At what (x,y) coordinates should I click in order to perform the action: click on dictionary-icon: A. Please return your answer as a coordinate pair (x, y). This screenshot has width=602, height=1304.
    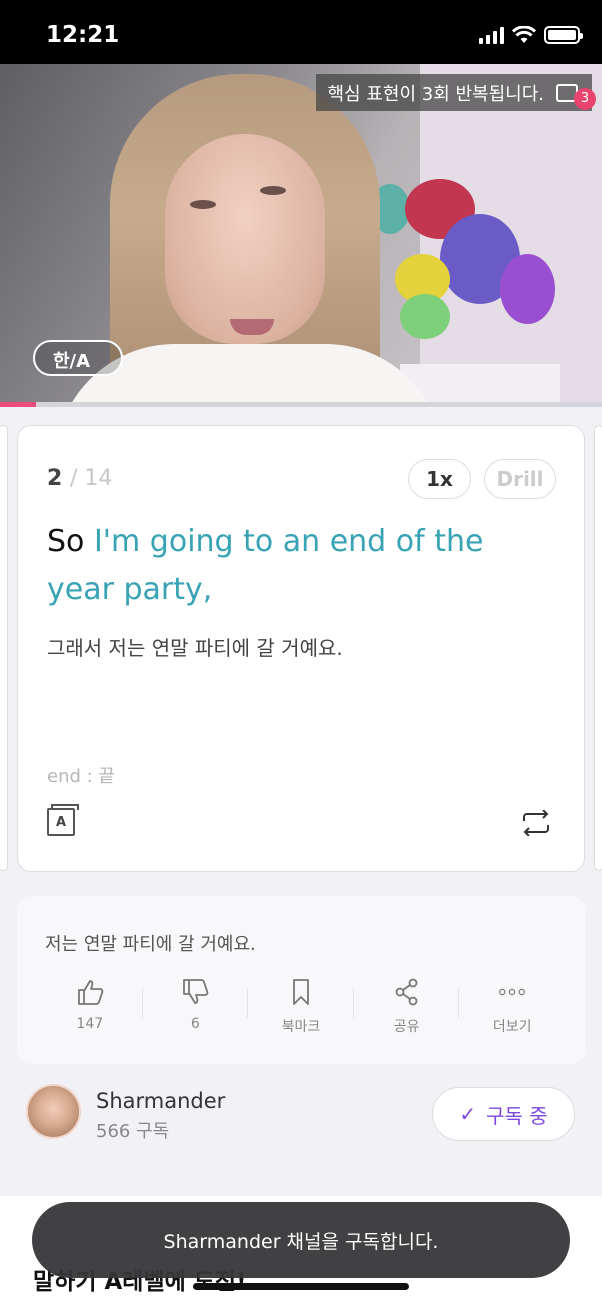
    Looking at the image, I should click on (63, 820).